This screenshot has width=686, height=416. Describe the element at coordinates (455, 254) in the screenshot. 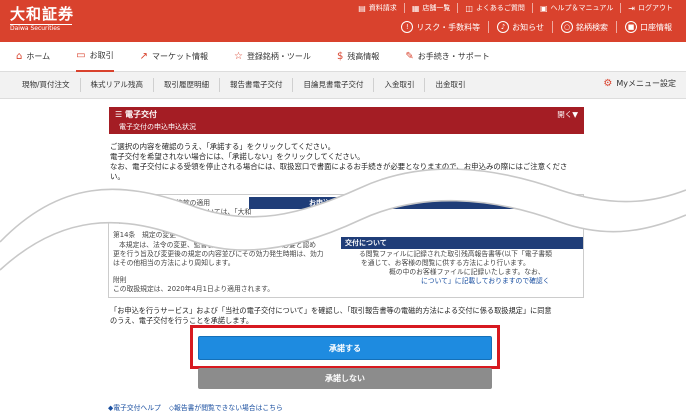

I see `terms-line: る閲覧ファイルに記録された取引残高報告書等(以下「電子書類` at that location.